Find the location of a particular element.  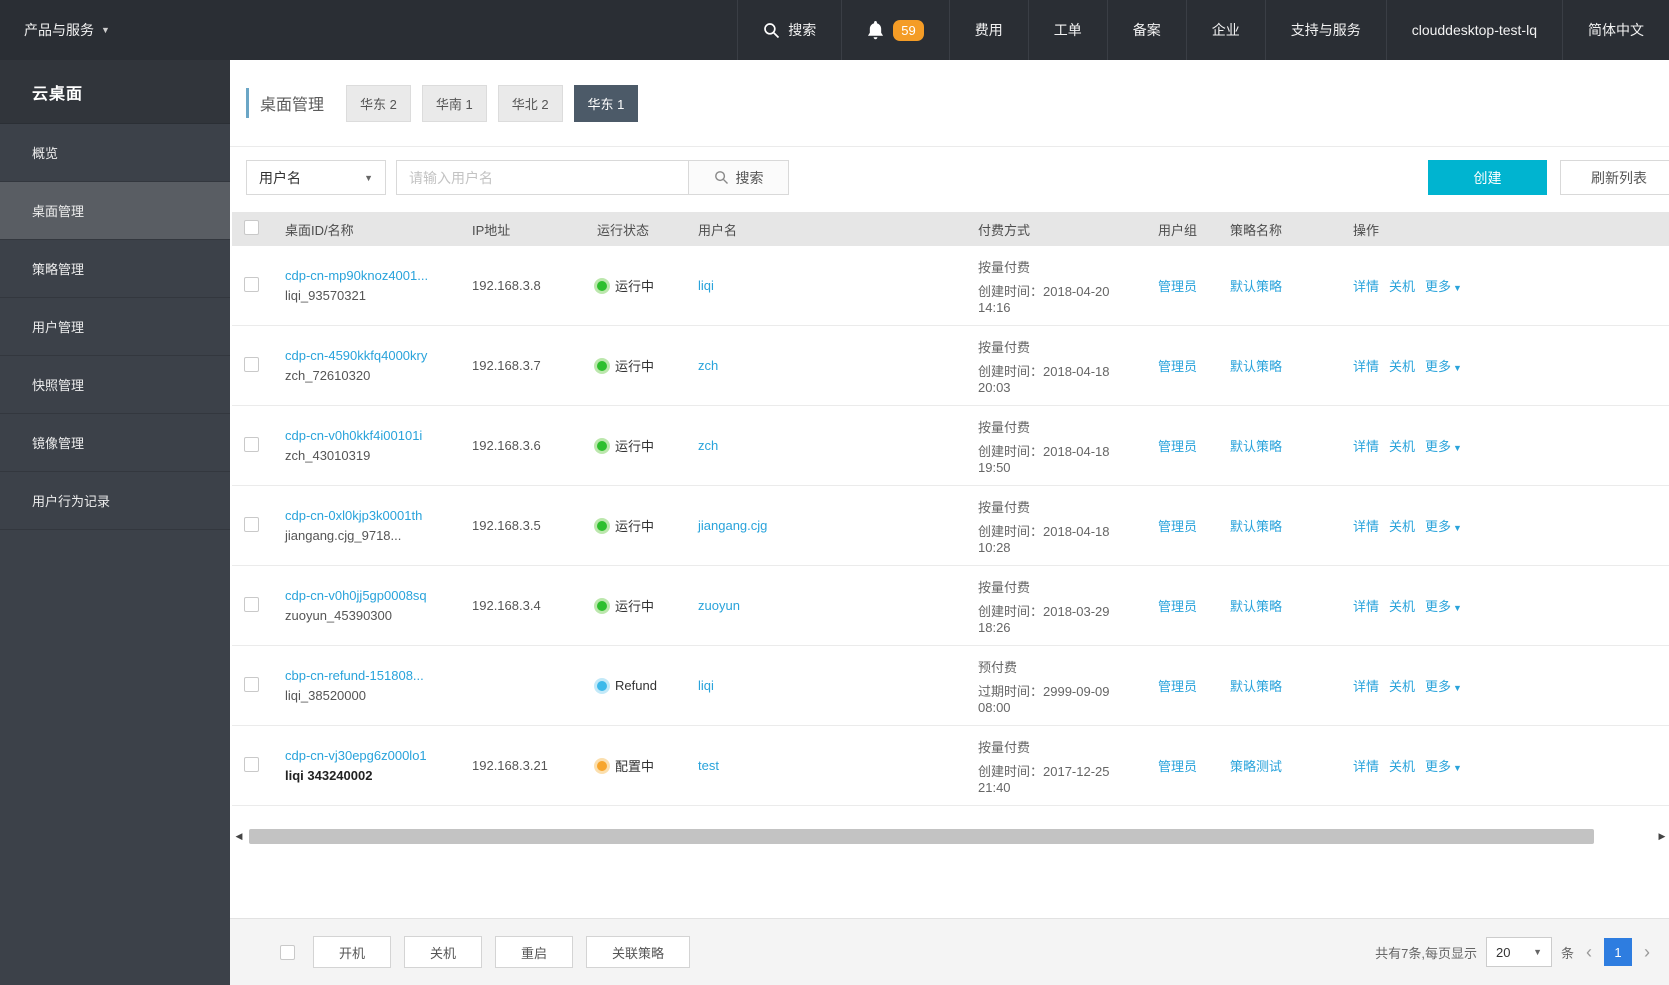

region-tab: 华北 2 is located at coordinates (530, 103).